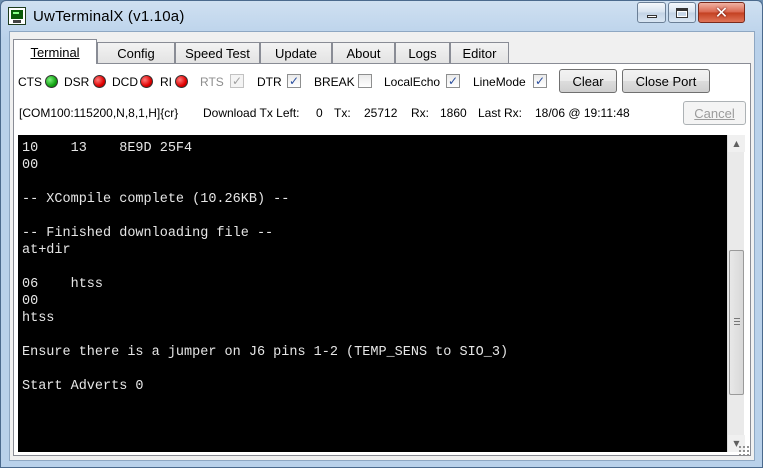 The width and height of the screenshot is (763, 468). I want to click on title-bar: UwTerminalX (v1.10a) ✕, so click(381, 16).